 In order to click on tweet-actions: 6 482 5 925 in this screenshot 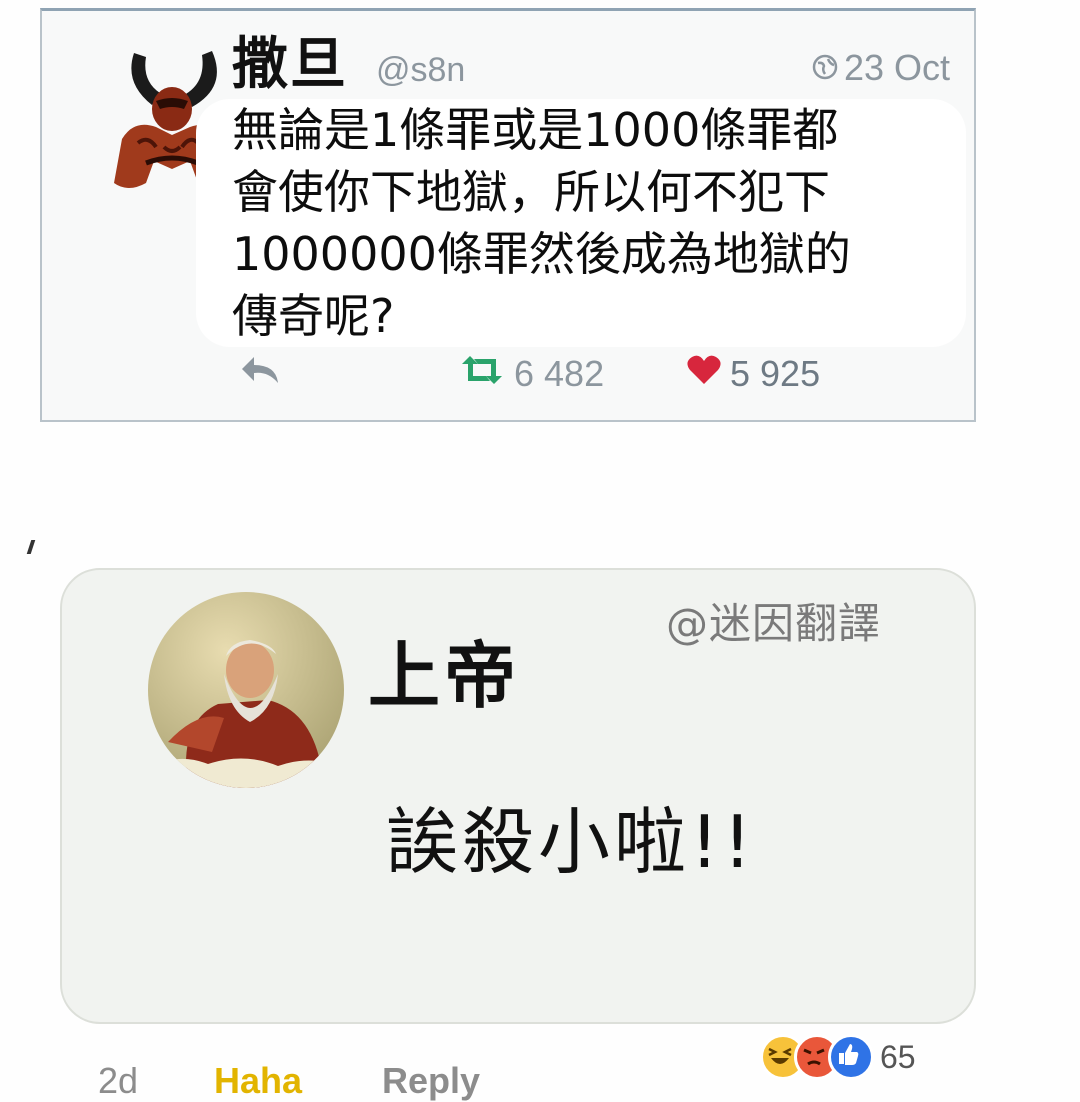, I will do `click(598, 378)`.